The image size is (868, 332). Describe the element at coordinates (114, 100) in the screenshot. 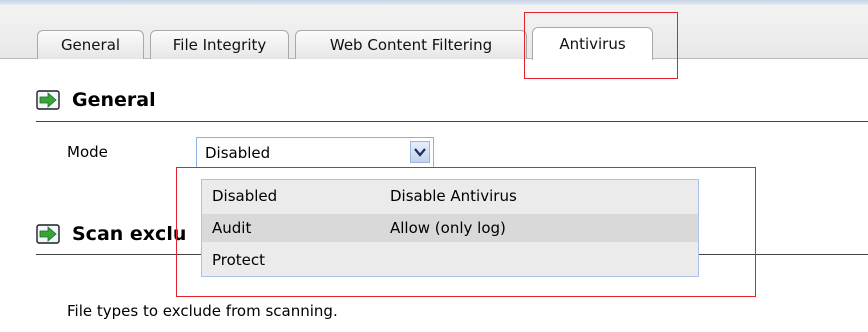

I see `section-general-title: General` at that location.